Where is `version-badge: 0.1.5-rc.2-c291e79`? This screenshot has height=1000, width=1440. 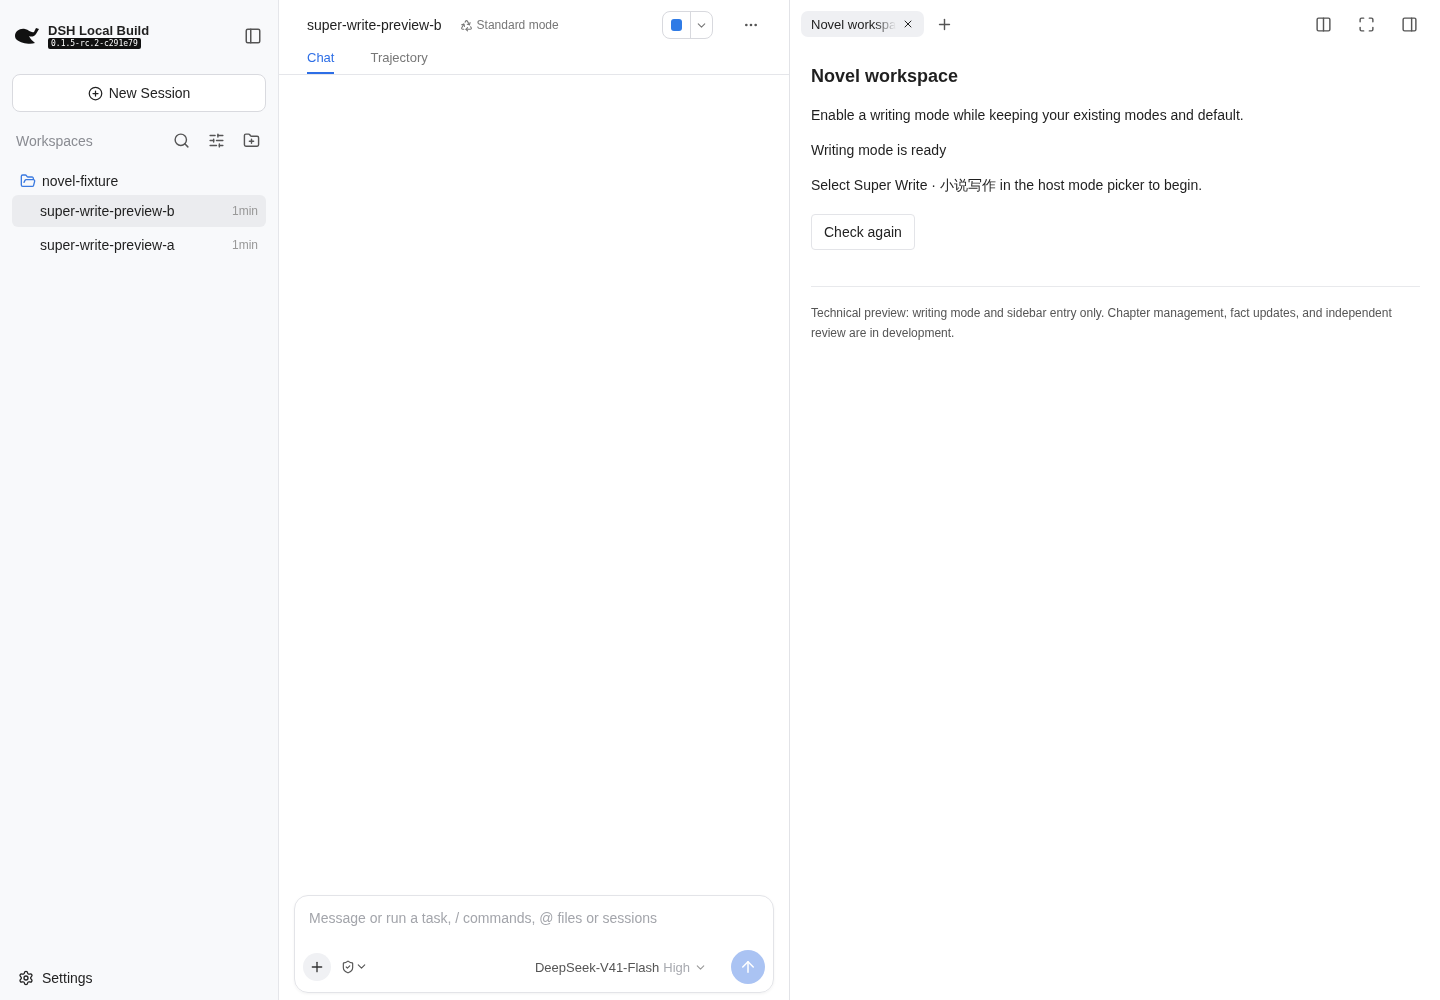 version-badge: 0.1.5-rc.2-c291e79 is located at coordinates (94, 43).